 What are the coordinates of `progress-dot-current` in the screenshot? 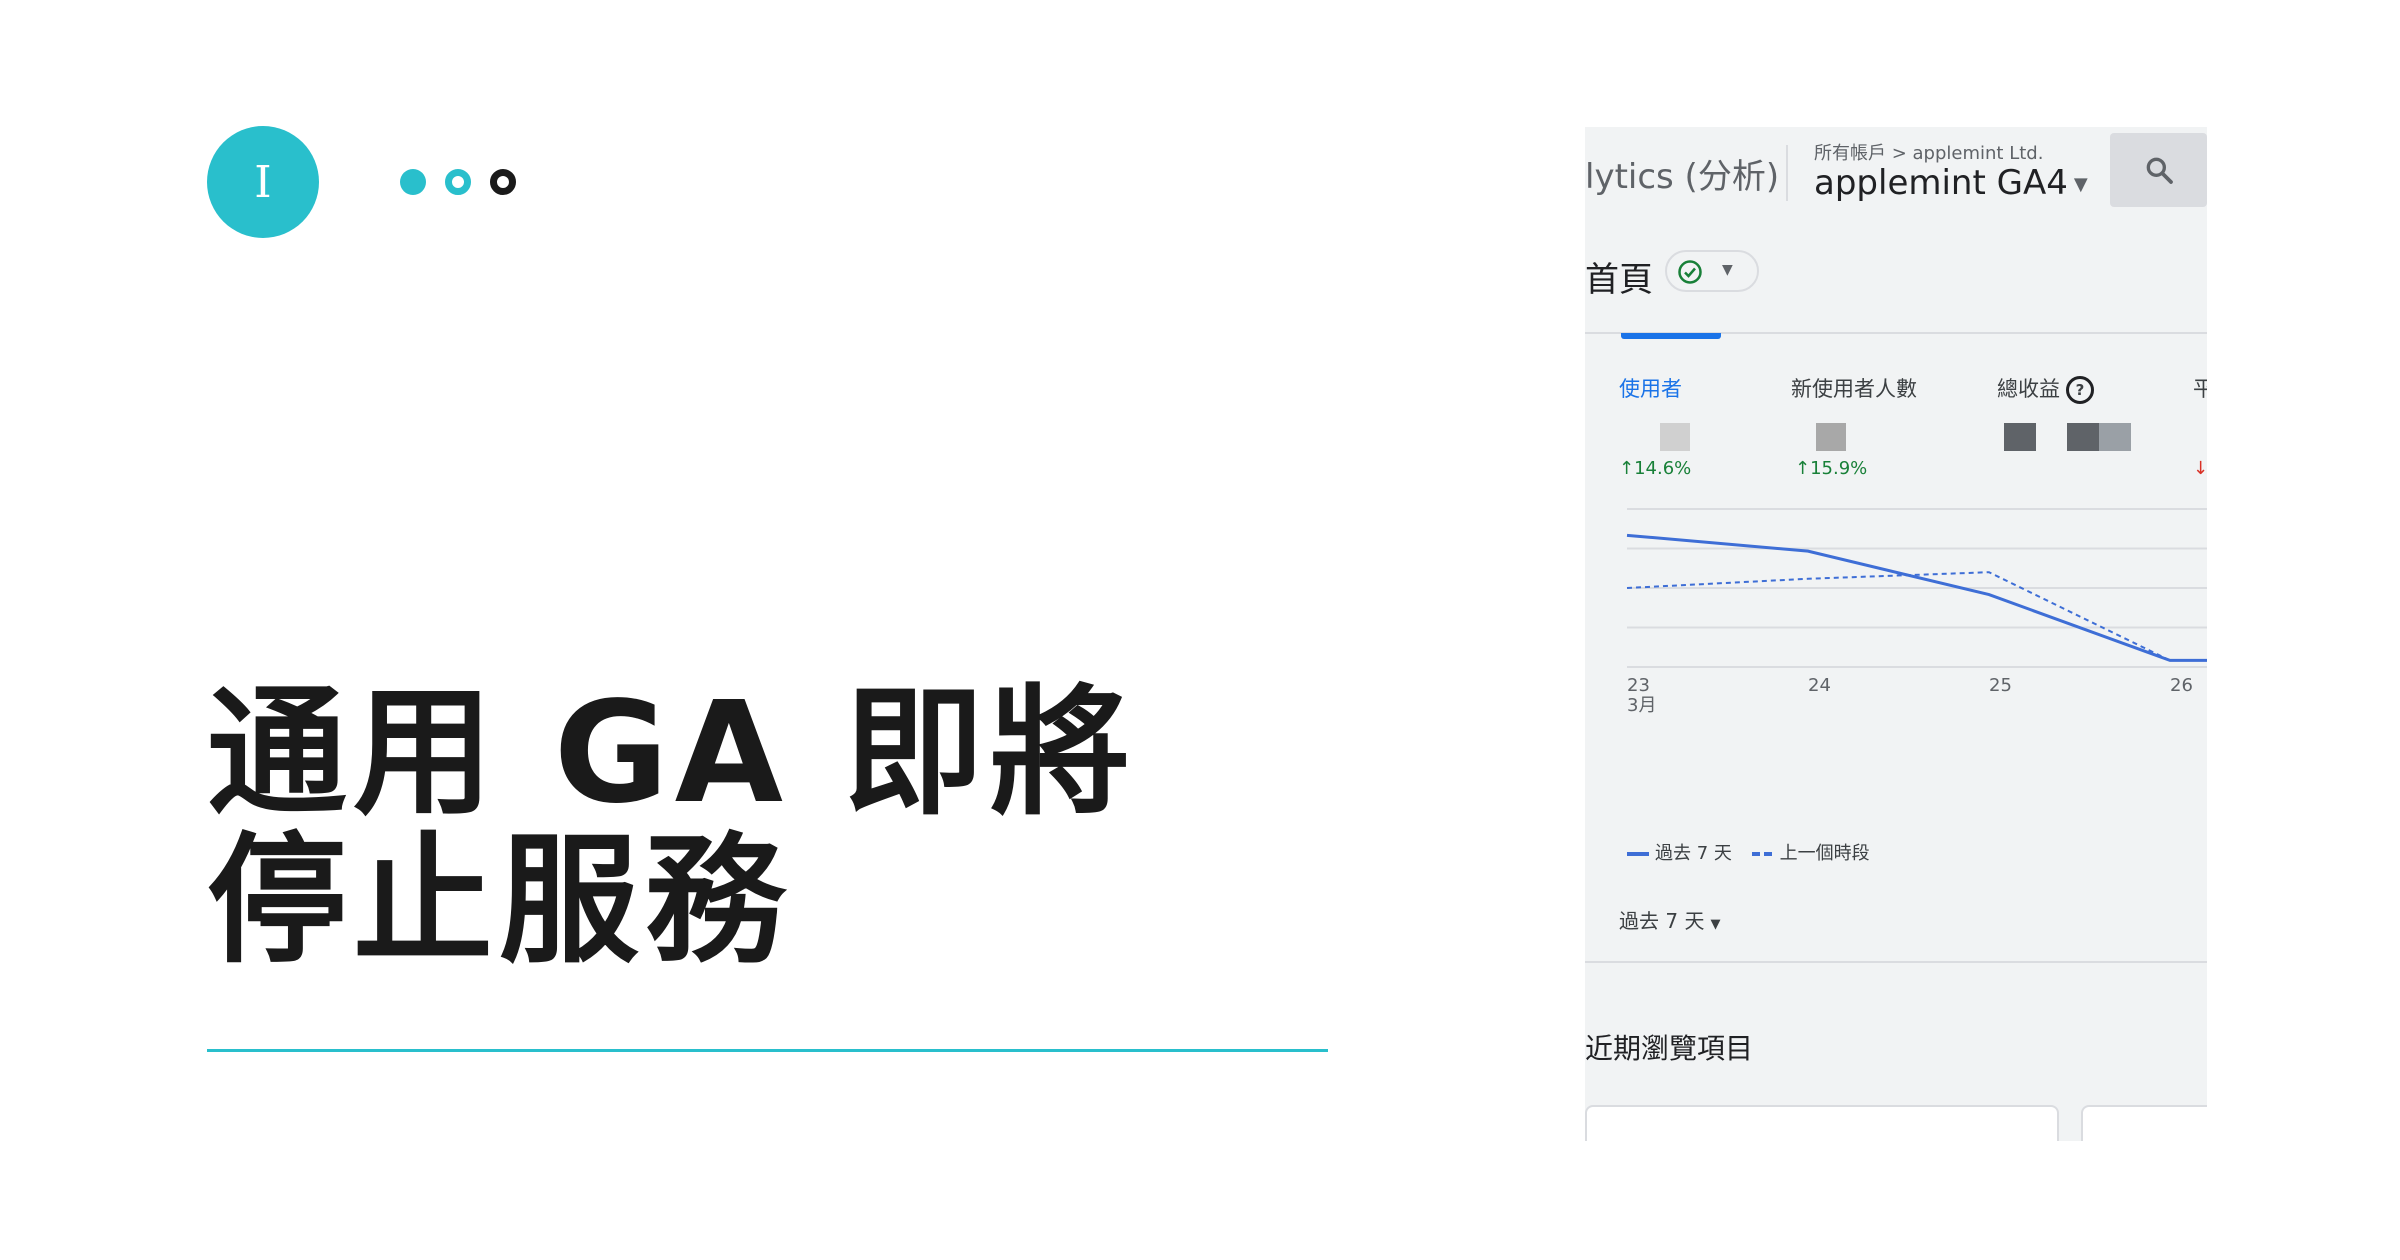 It's located at (503, 182).